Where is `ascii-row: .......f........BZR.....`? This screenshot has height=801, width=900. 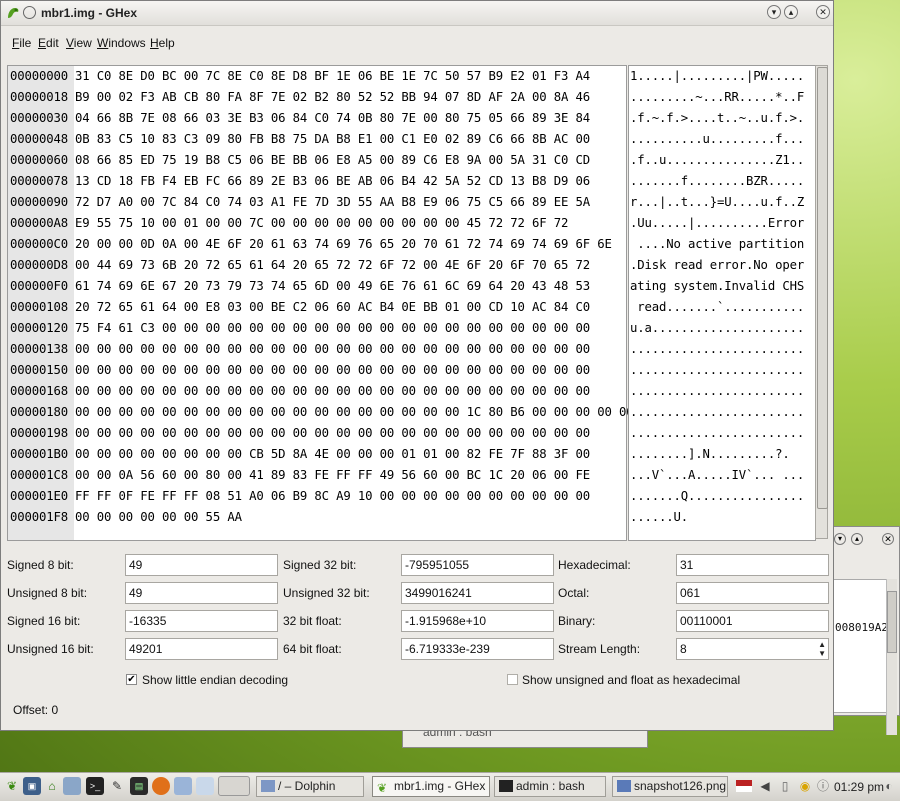 ascii-row: .......f........BZR..... is located at coordinates (717, 181).